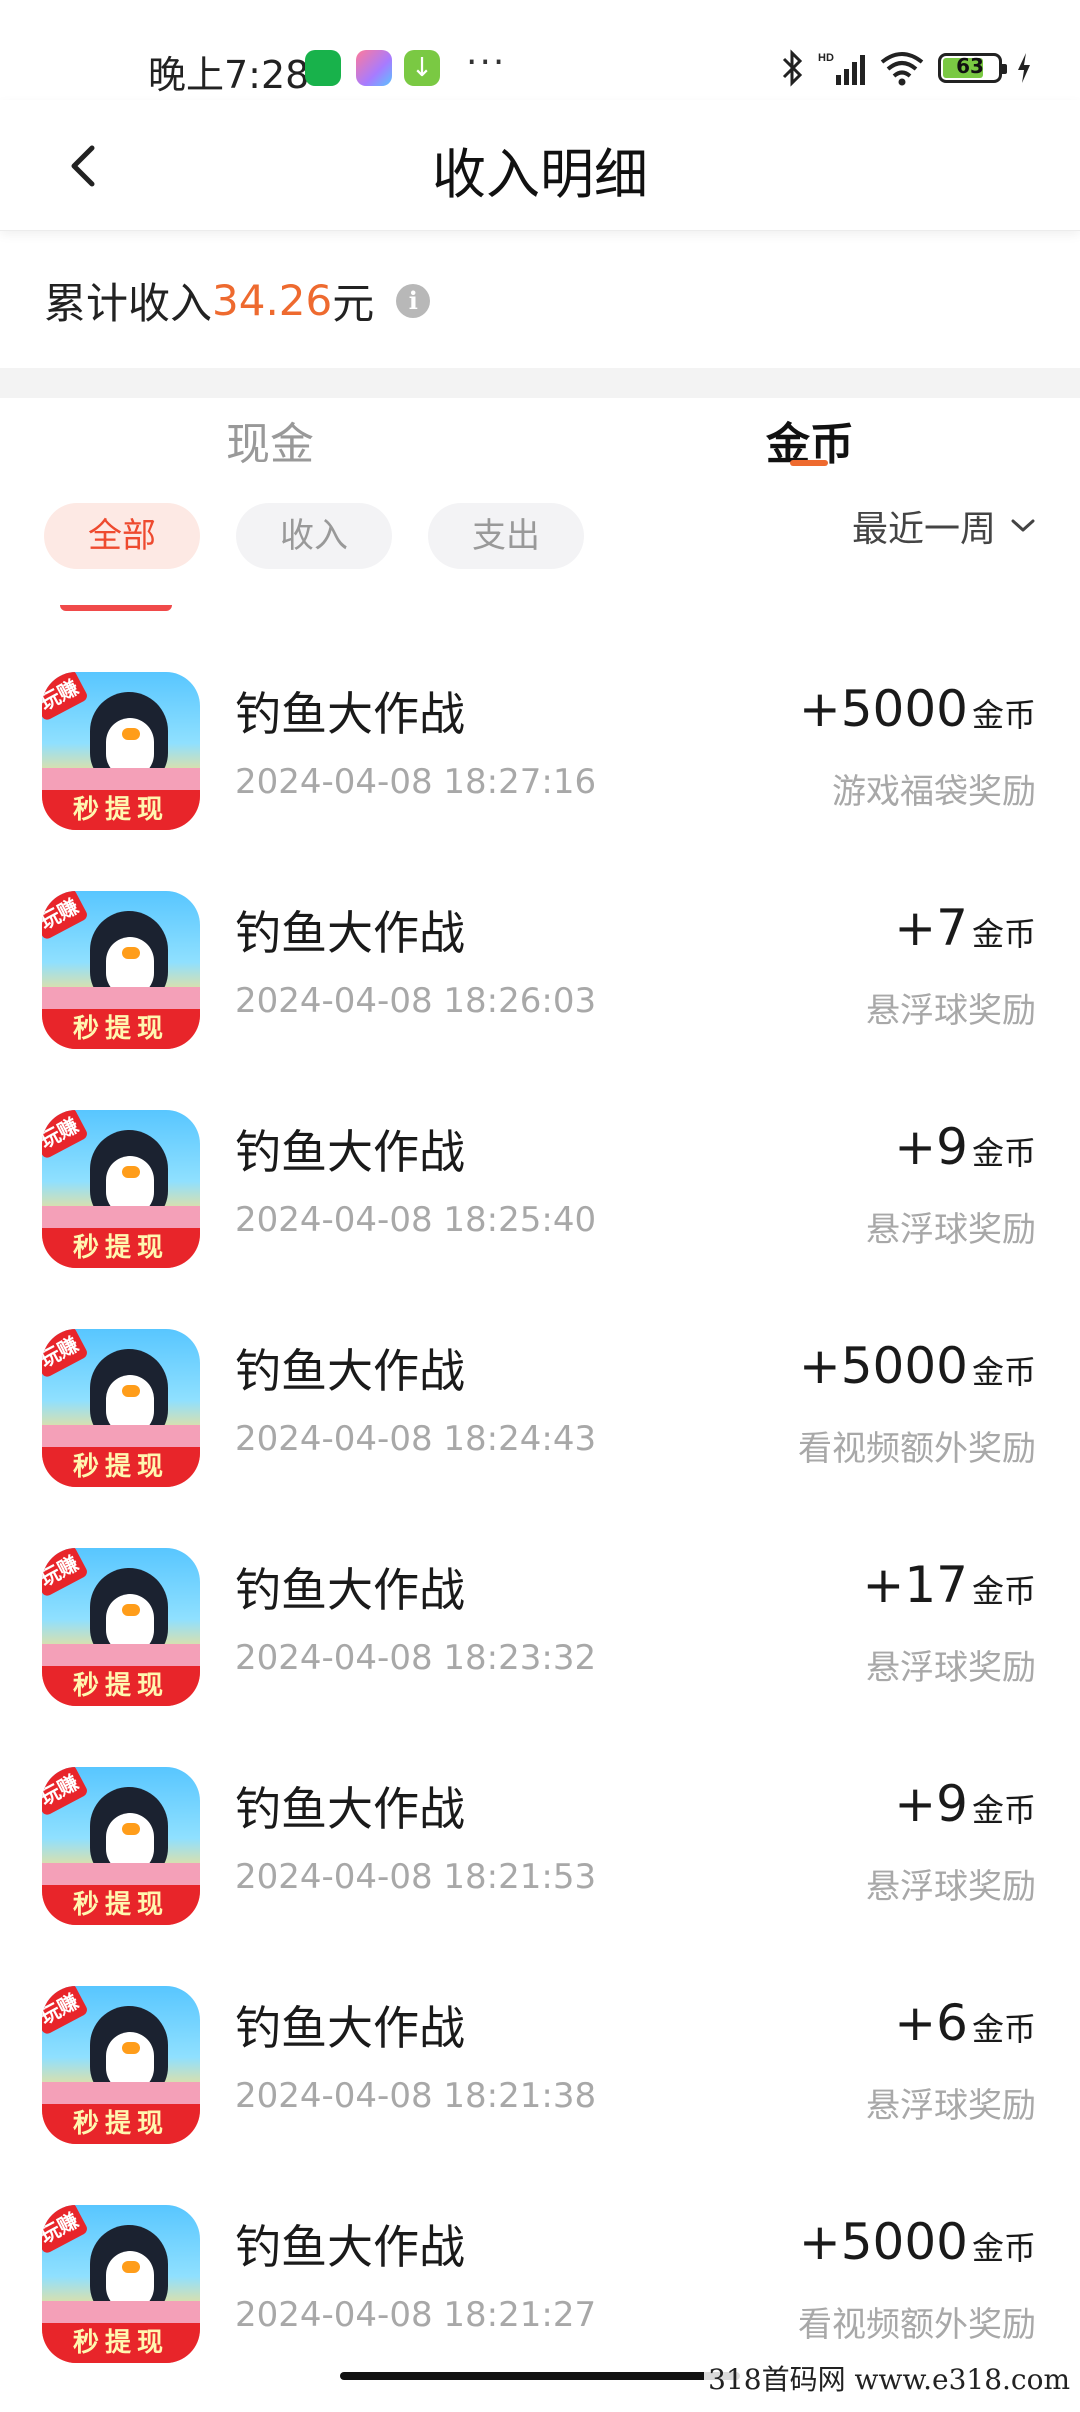 This screenshot has width=1080, height=2412. I want to click on record-amount-group: +7 金币, so click(965, 928).